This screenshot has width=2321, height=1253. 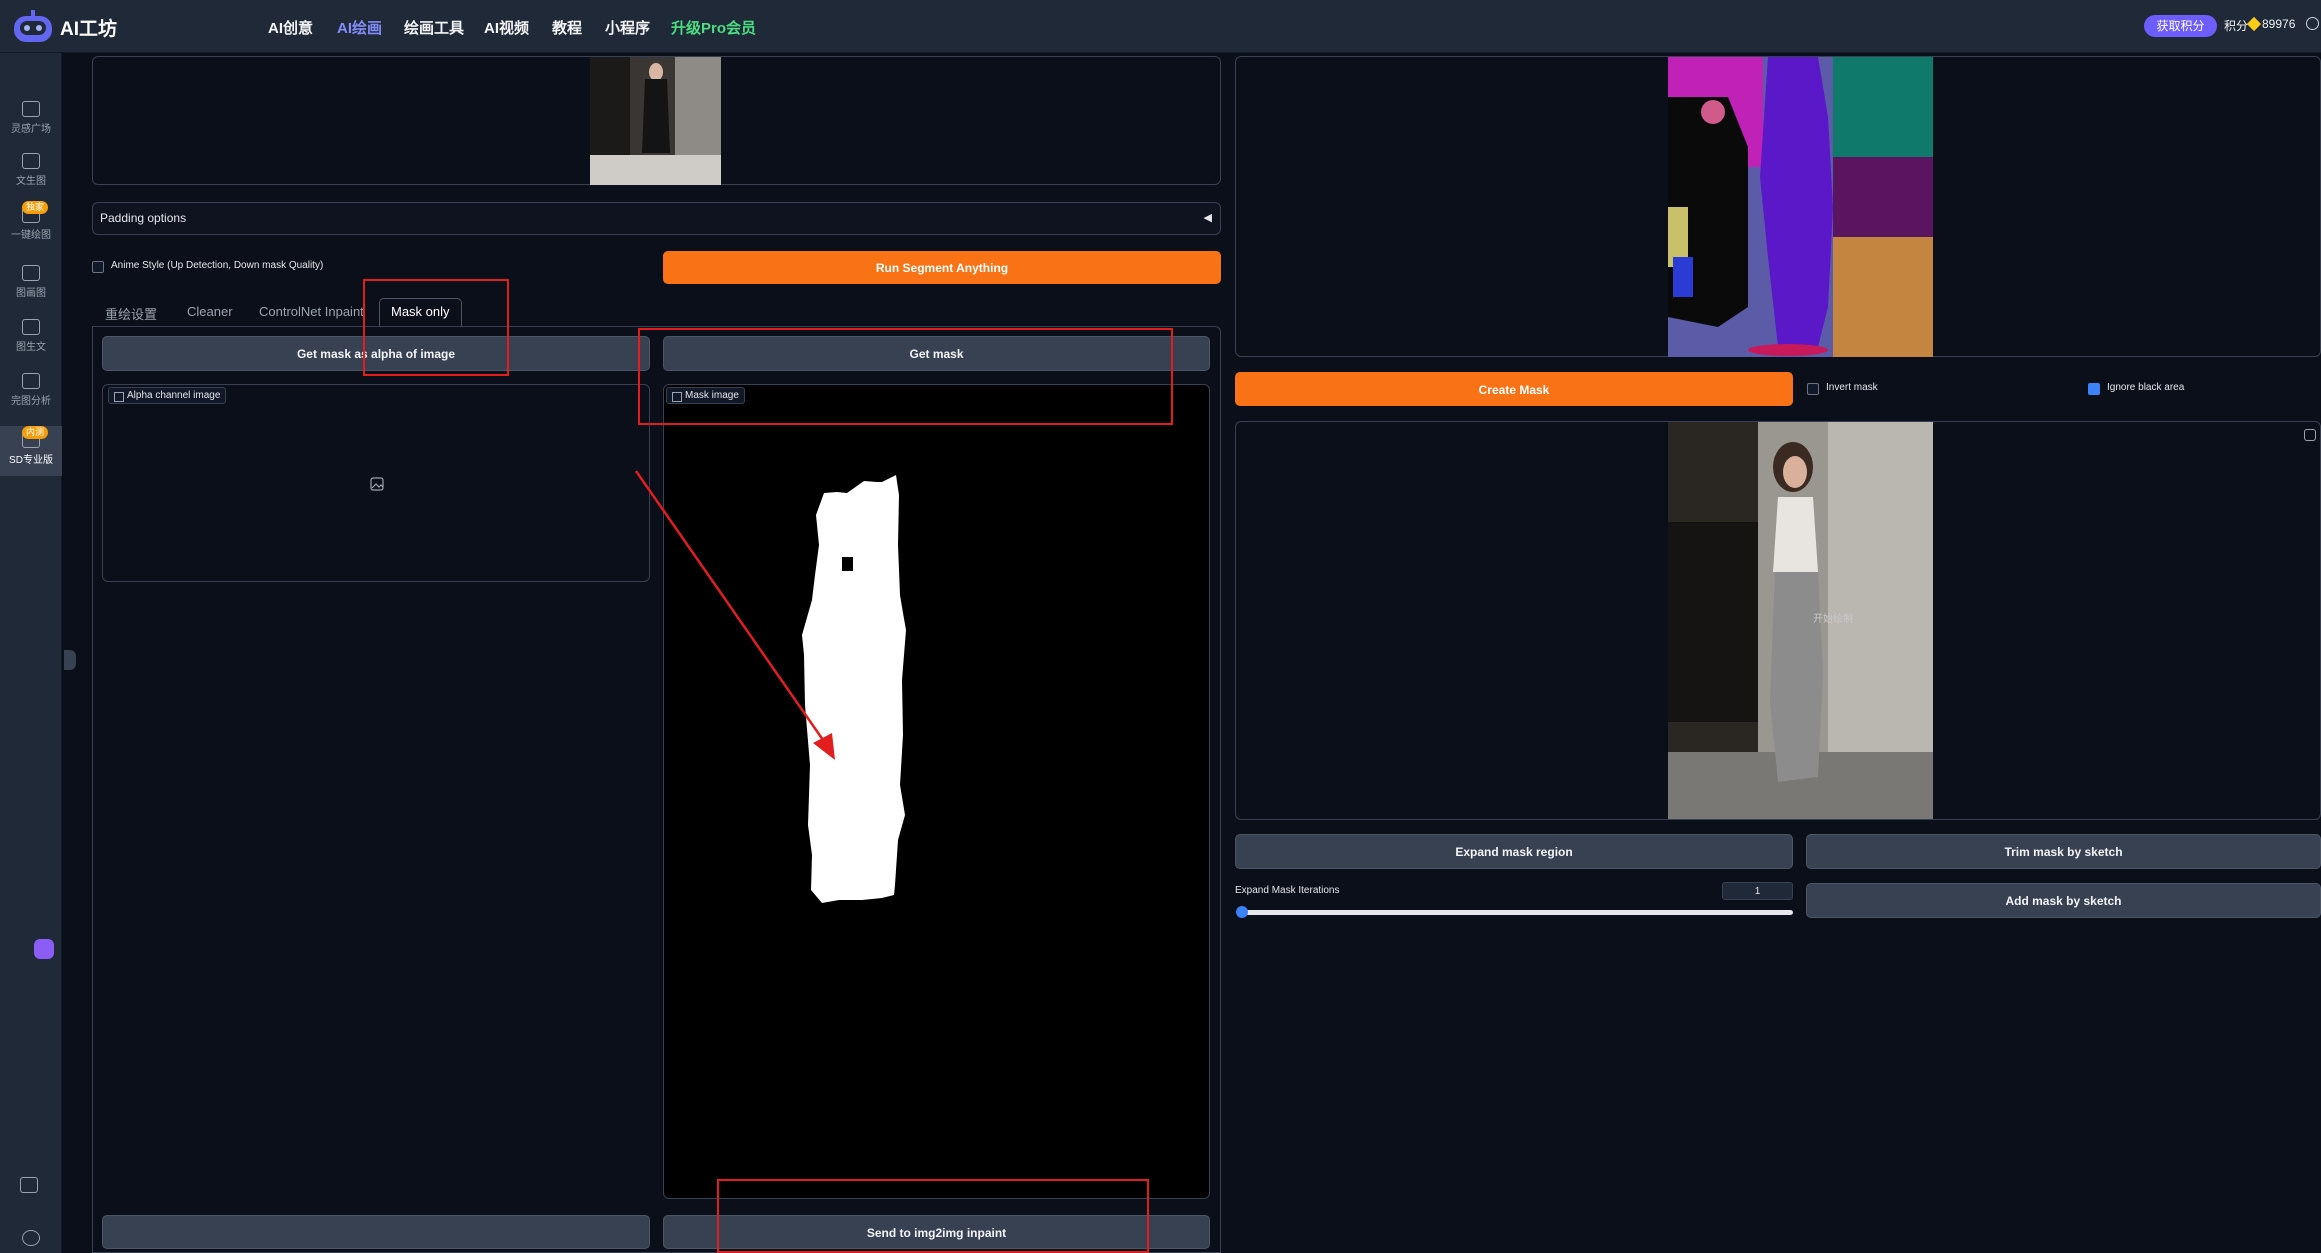 What do you see at coordinates (31, 653) in the screenshot?
I see `left-sidebar: 灵感广场 文生图 独家 一键绘图 图画图 图生文 完图分析 内测 SD专业版` at bounding box center [31, 653].